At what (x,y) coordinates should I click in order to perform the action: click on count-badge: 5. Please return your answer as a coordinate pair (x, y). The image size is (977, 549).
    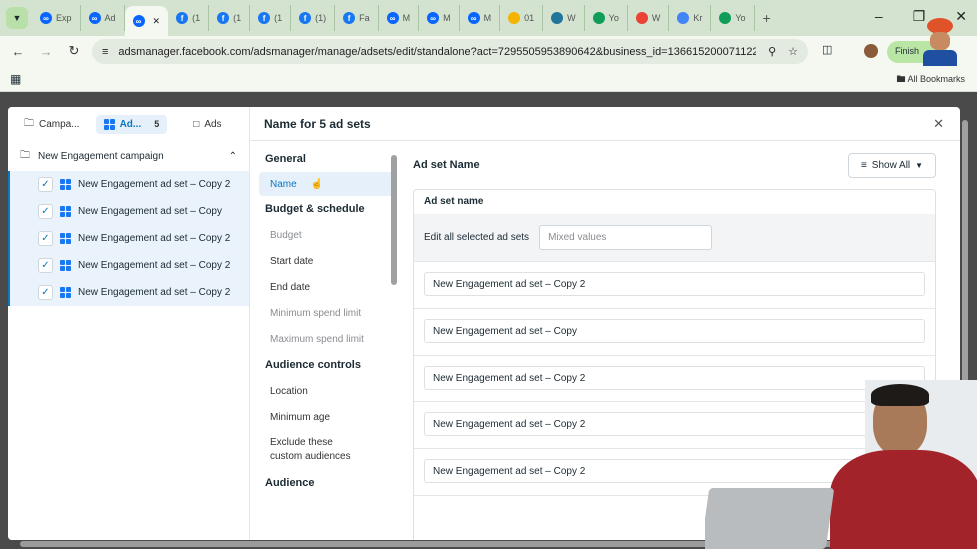
    Looking at the image, I should click on (157, 124).